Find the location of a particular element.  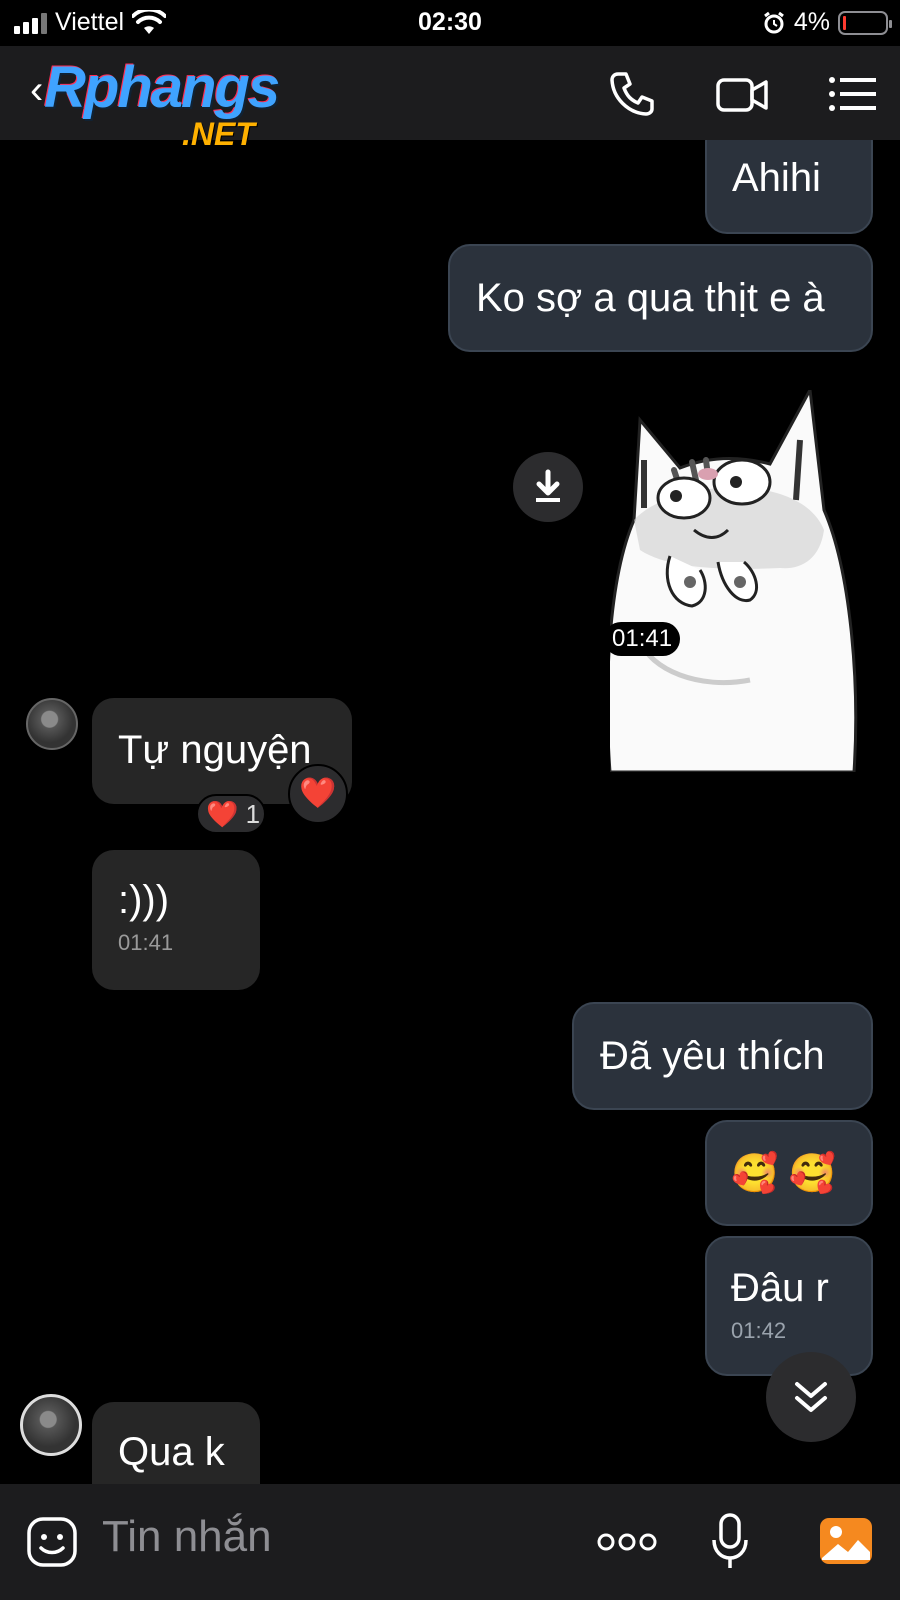

message-incoming: Qua k is located at coordinates (176, 1443).